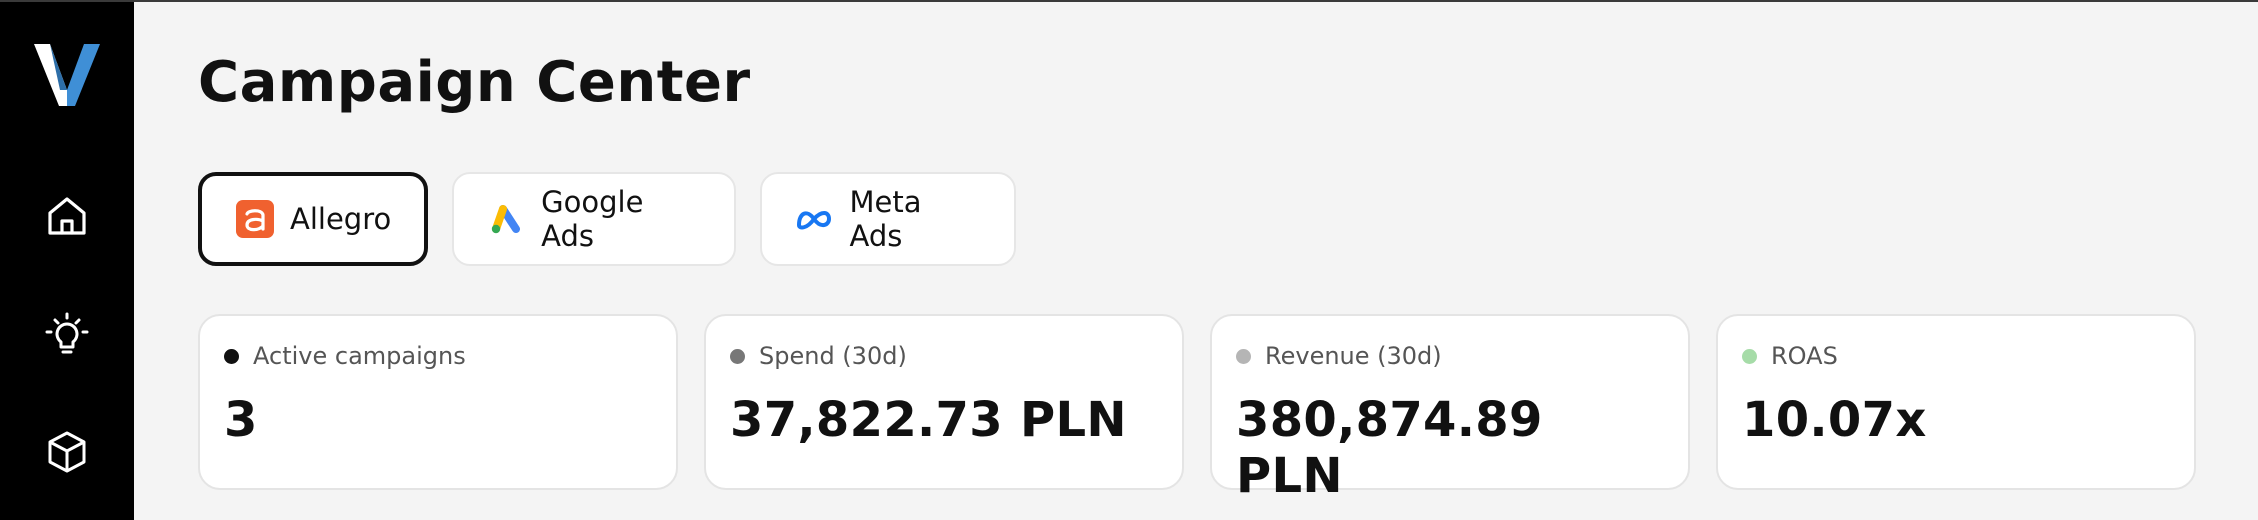  What do you see at coordinates (359, 356) in the screenshot?
I see `stat-label: Active campaigns` at bounding box center [359, 356].